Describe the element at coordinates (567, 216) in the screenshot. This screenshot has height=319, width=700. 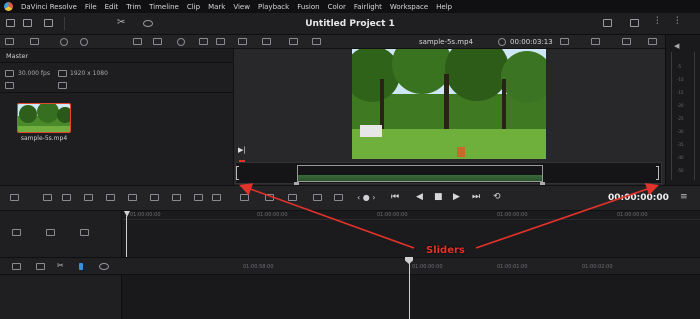
I see `right-arrow` at that location.